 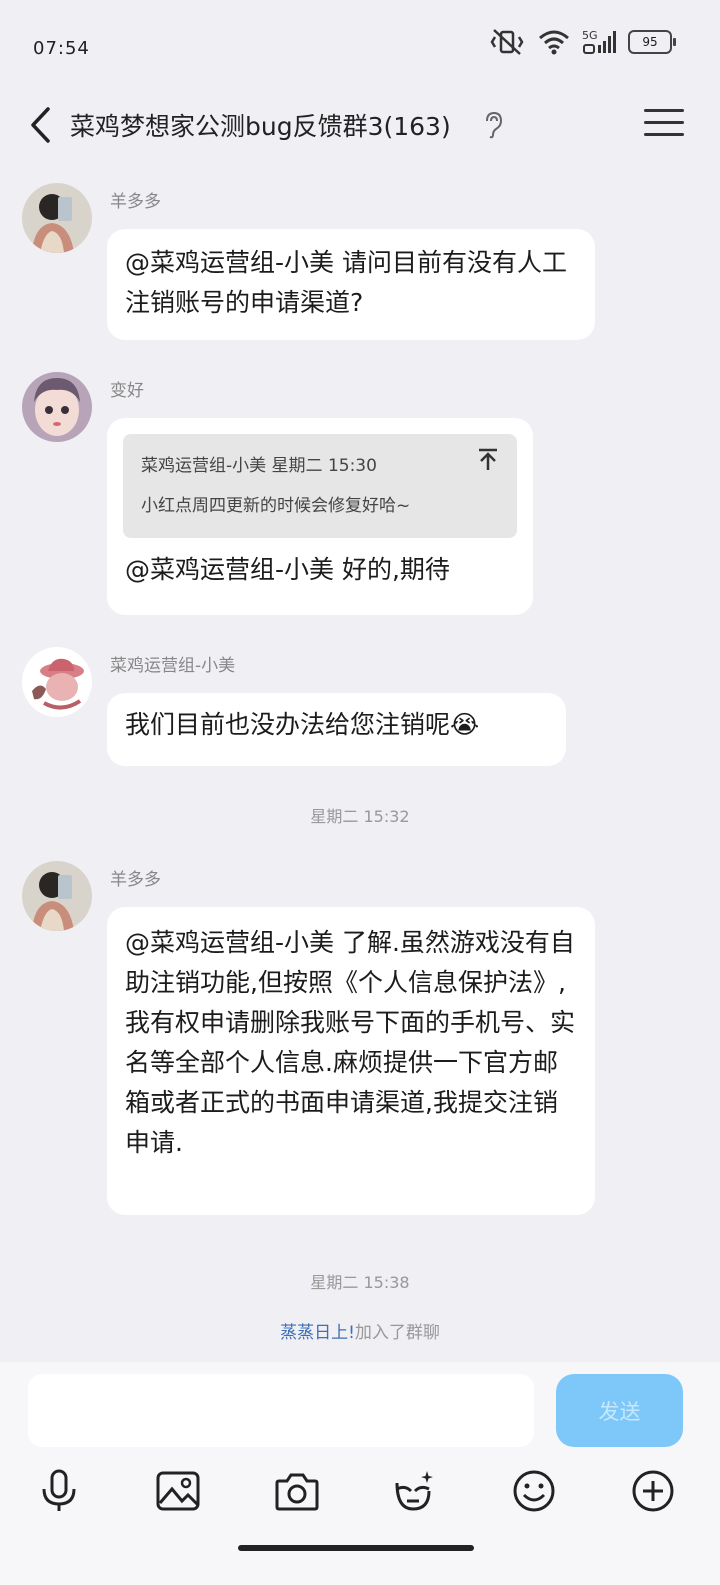 I want to click on emoji-button, so click(x=534, y=1491).